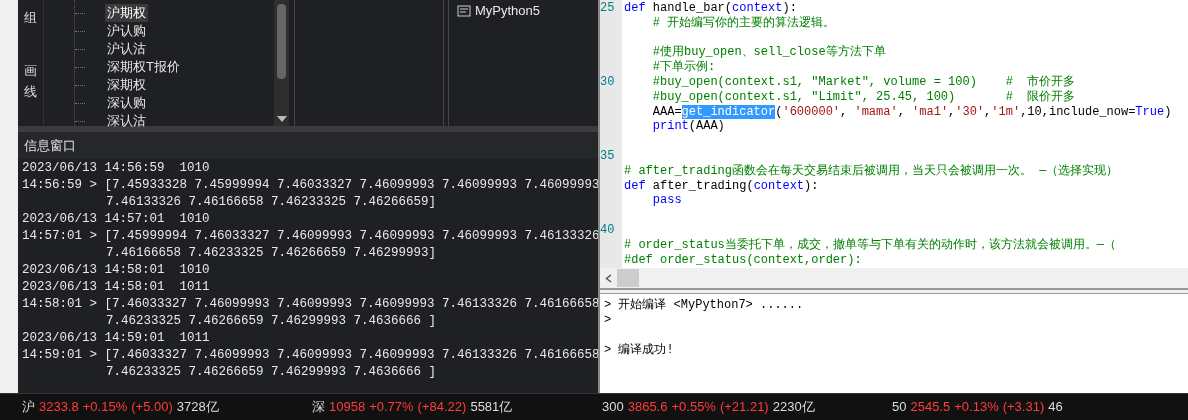 This screenshot has width=1188, height=420. I want to click on horizontal-scrollbar, so click(894, 279).